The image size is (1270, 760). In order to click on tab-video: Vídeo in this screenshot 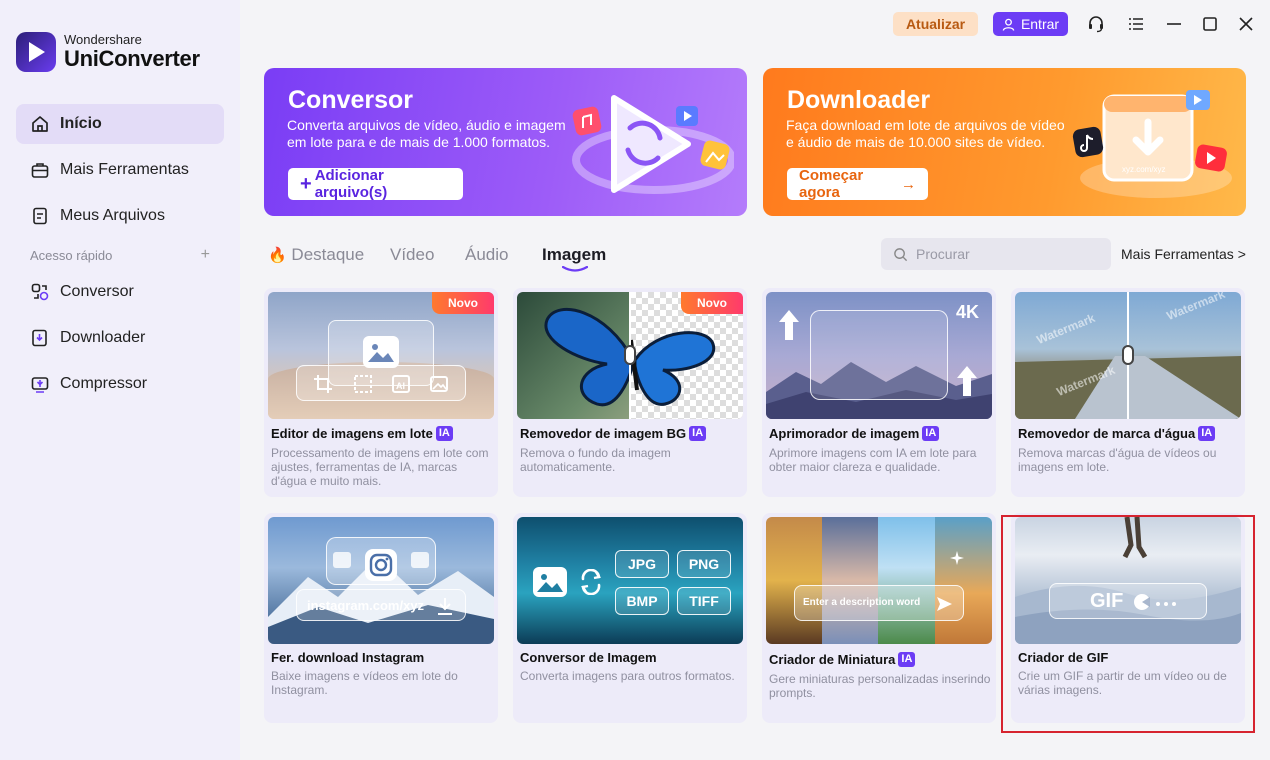, I will do `click(412, 255)`.